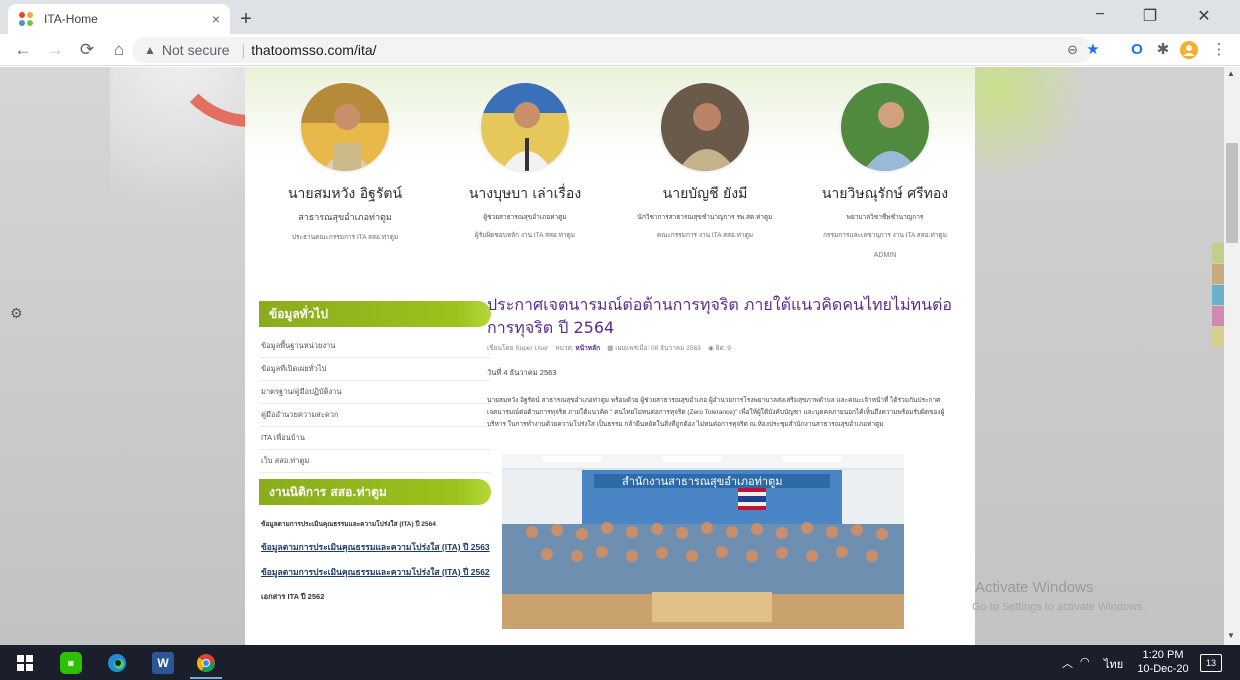  I want to click on close-window-button: ✕, so click(1204, 16).